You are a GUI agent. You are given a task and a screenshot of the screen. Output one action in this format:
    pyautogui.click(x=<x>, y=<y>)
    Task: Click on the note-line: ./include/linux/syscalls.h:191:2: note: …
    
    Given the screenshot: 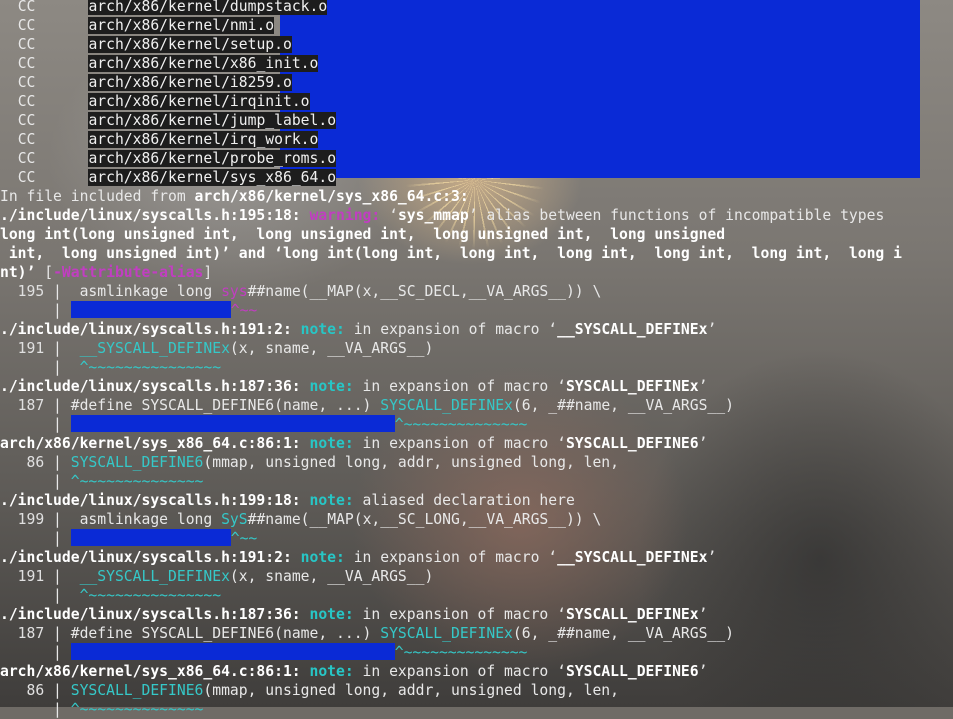 What is the action you would take?
    pyautogui.click(x=476, y=557)
    